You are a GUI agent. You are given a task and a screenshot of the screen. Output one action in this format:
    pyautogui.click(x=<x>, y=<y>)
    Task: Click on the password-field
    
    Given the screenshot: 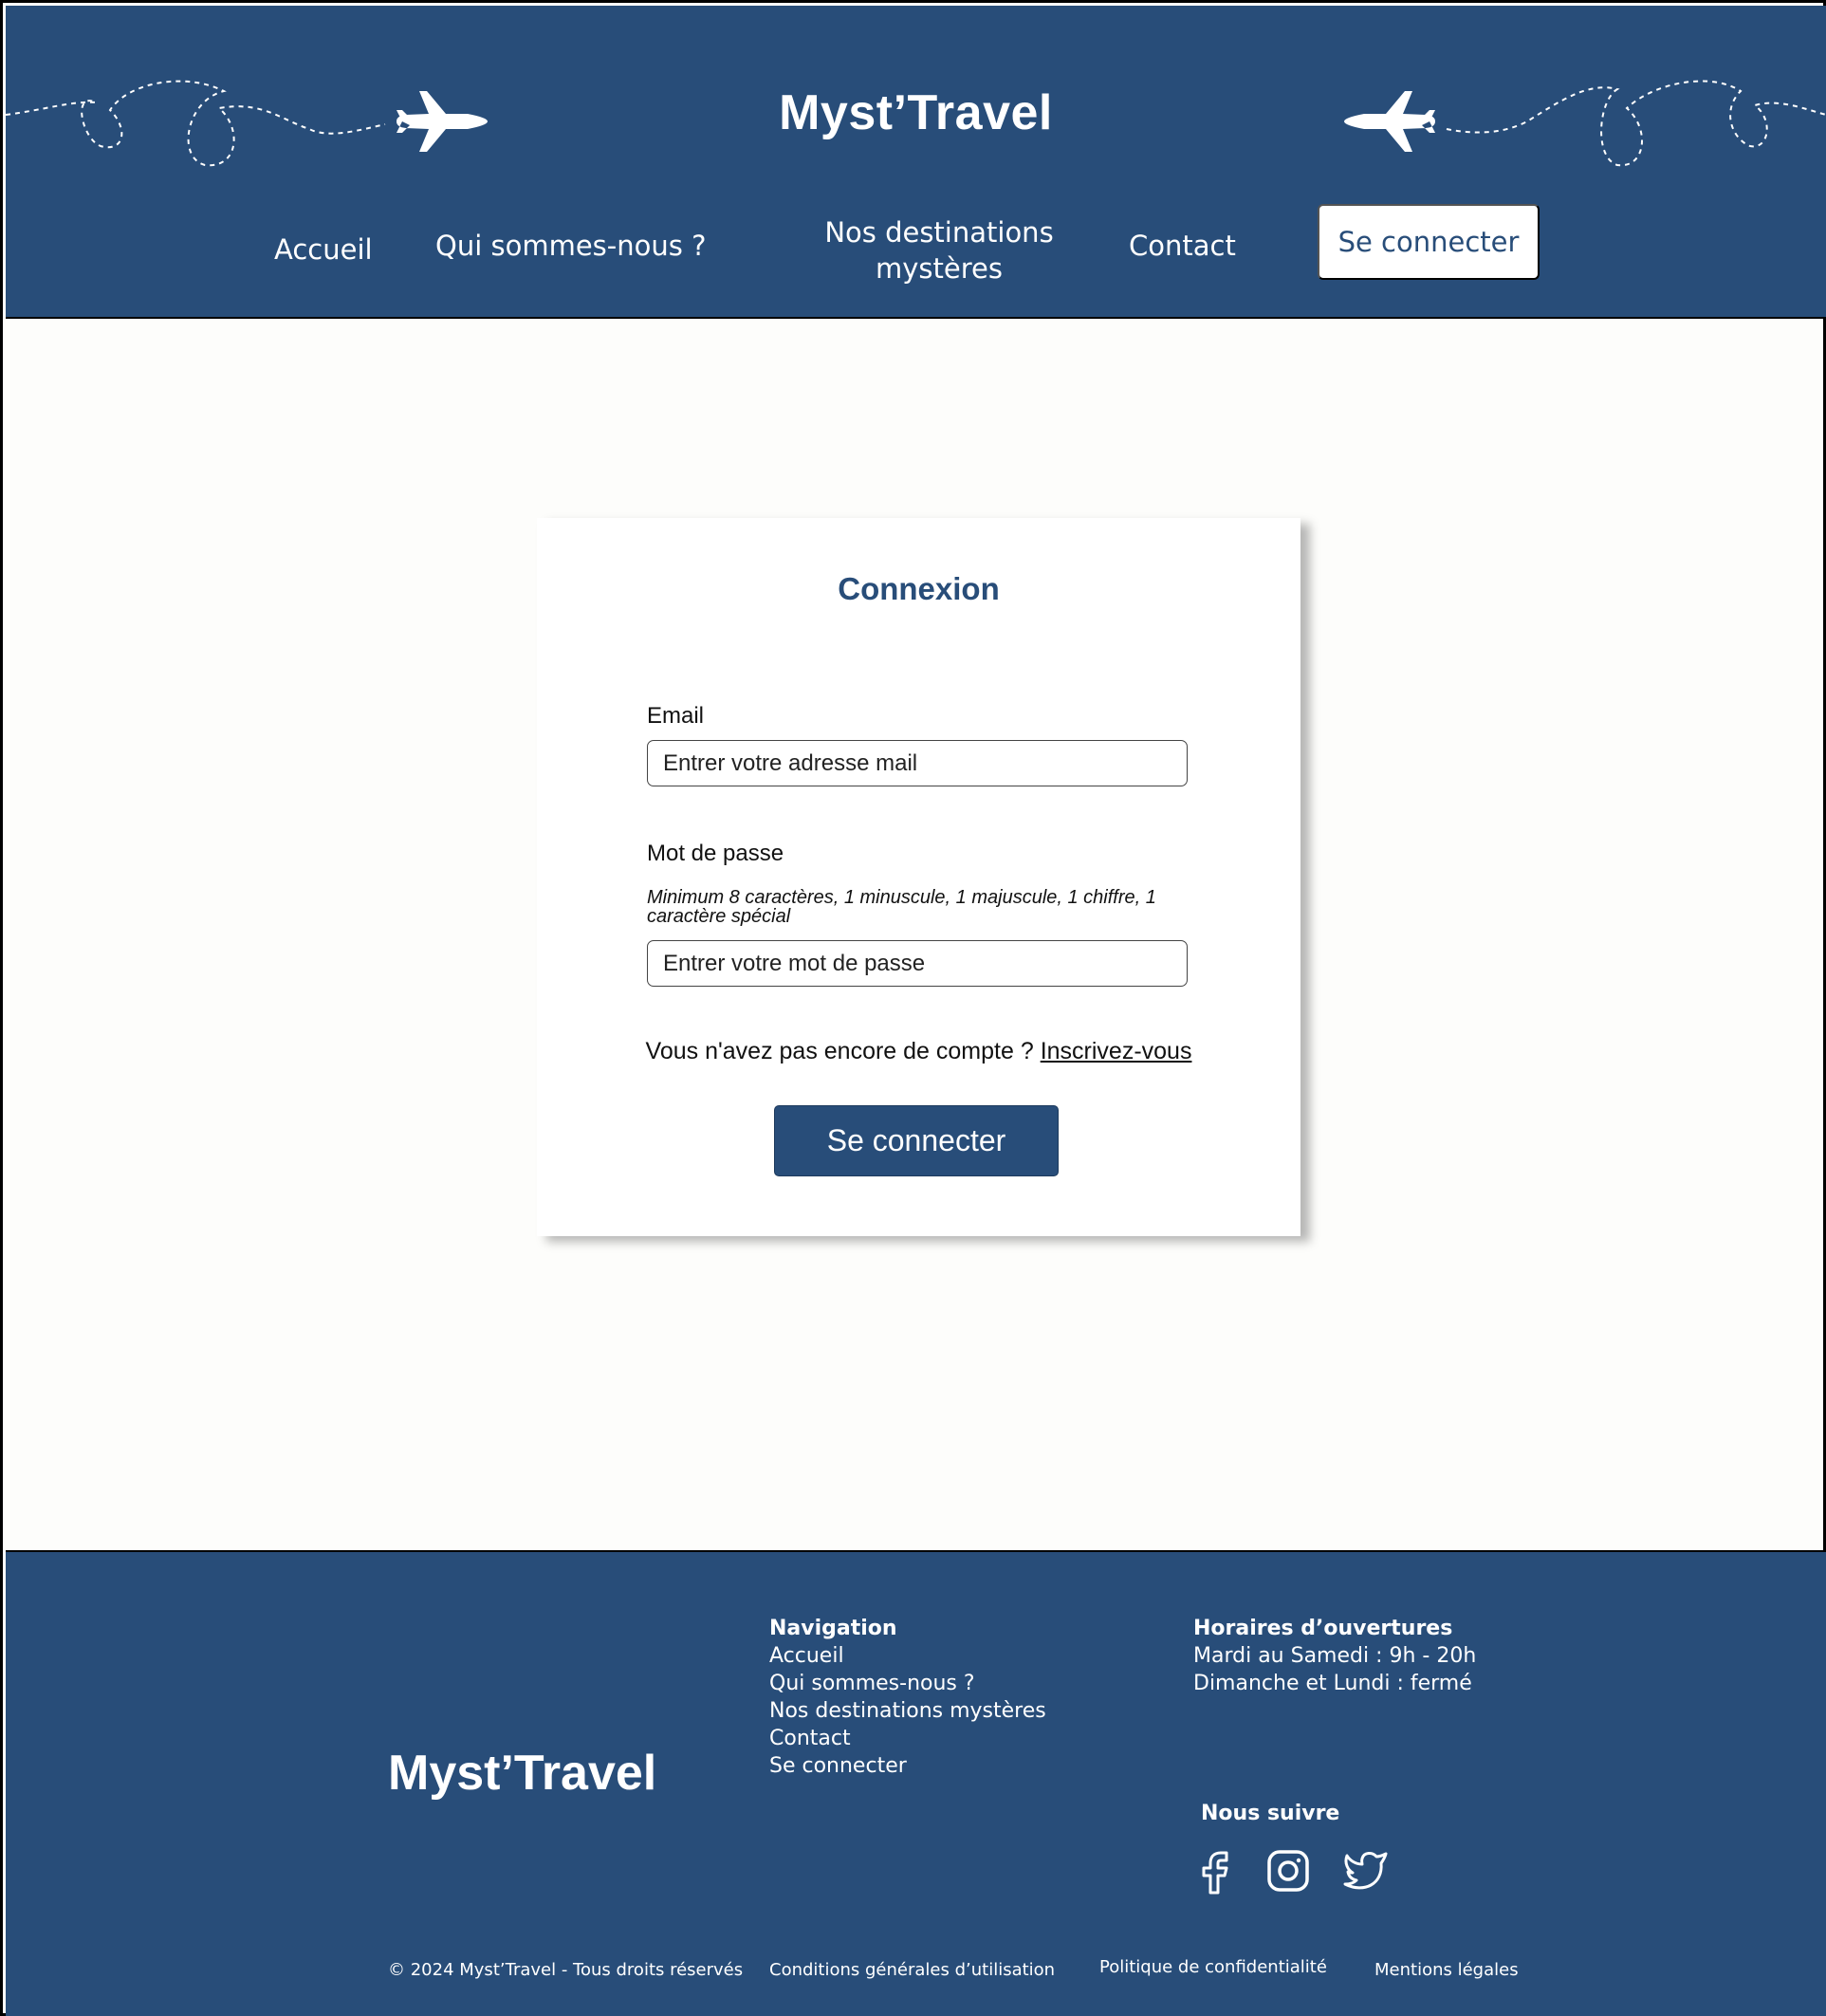 What is the action you would take?
    pyautogui.click(x=917, y=963)
    